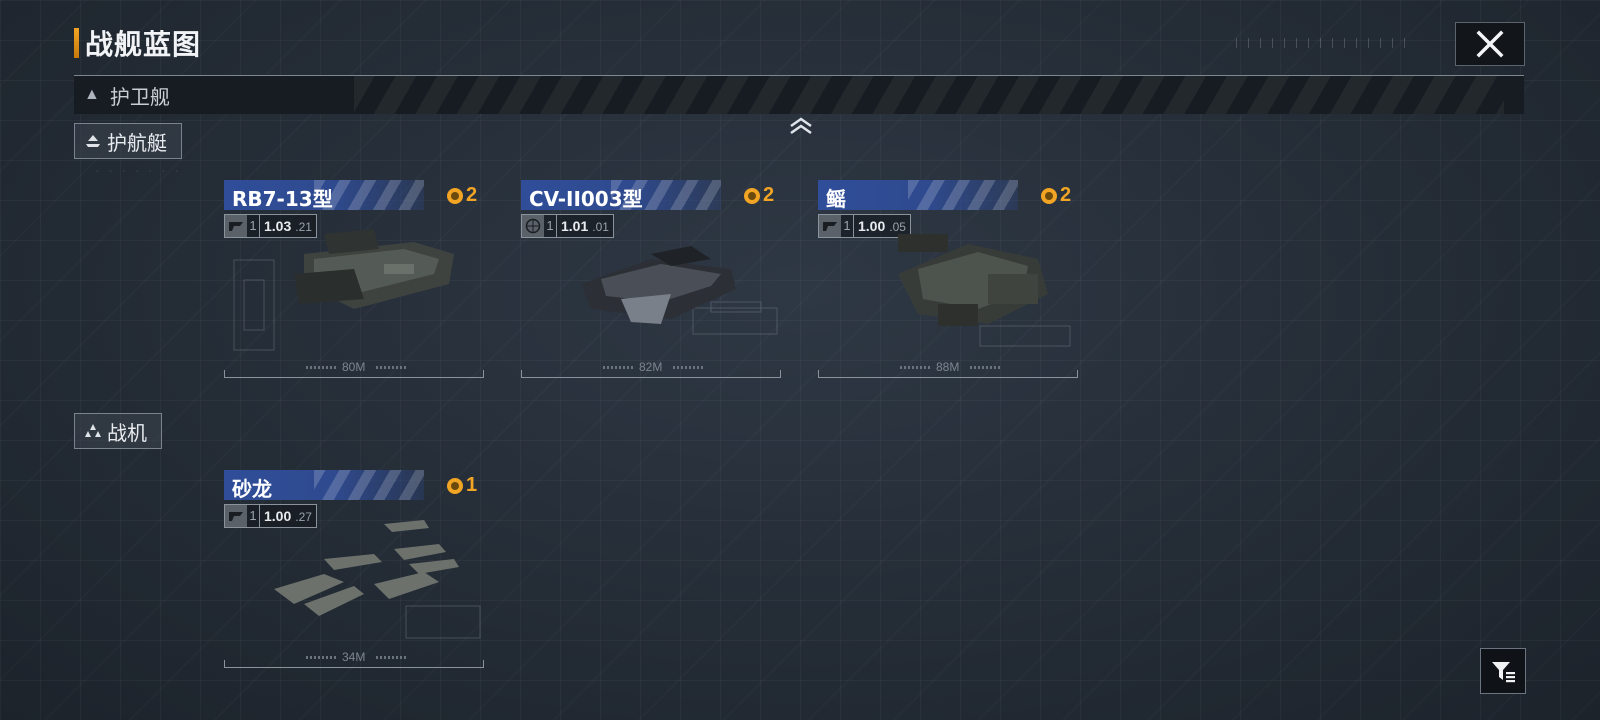 The width and height of the screenshot is (1600, 720). I want to click on ghost-text: · · · · · · ·, so click(137, 171).